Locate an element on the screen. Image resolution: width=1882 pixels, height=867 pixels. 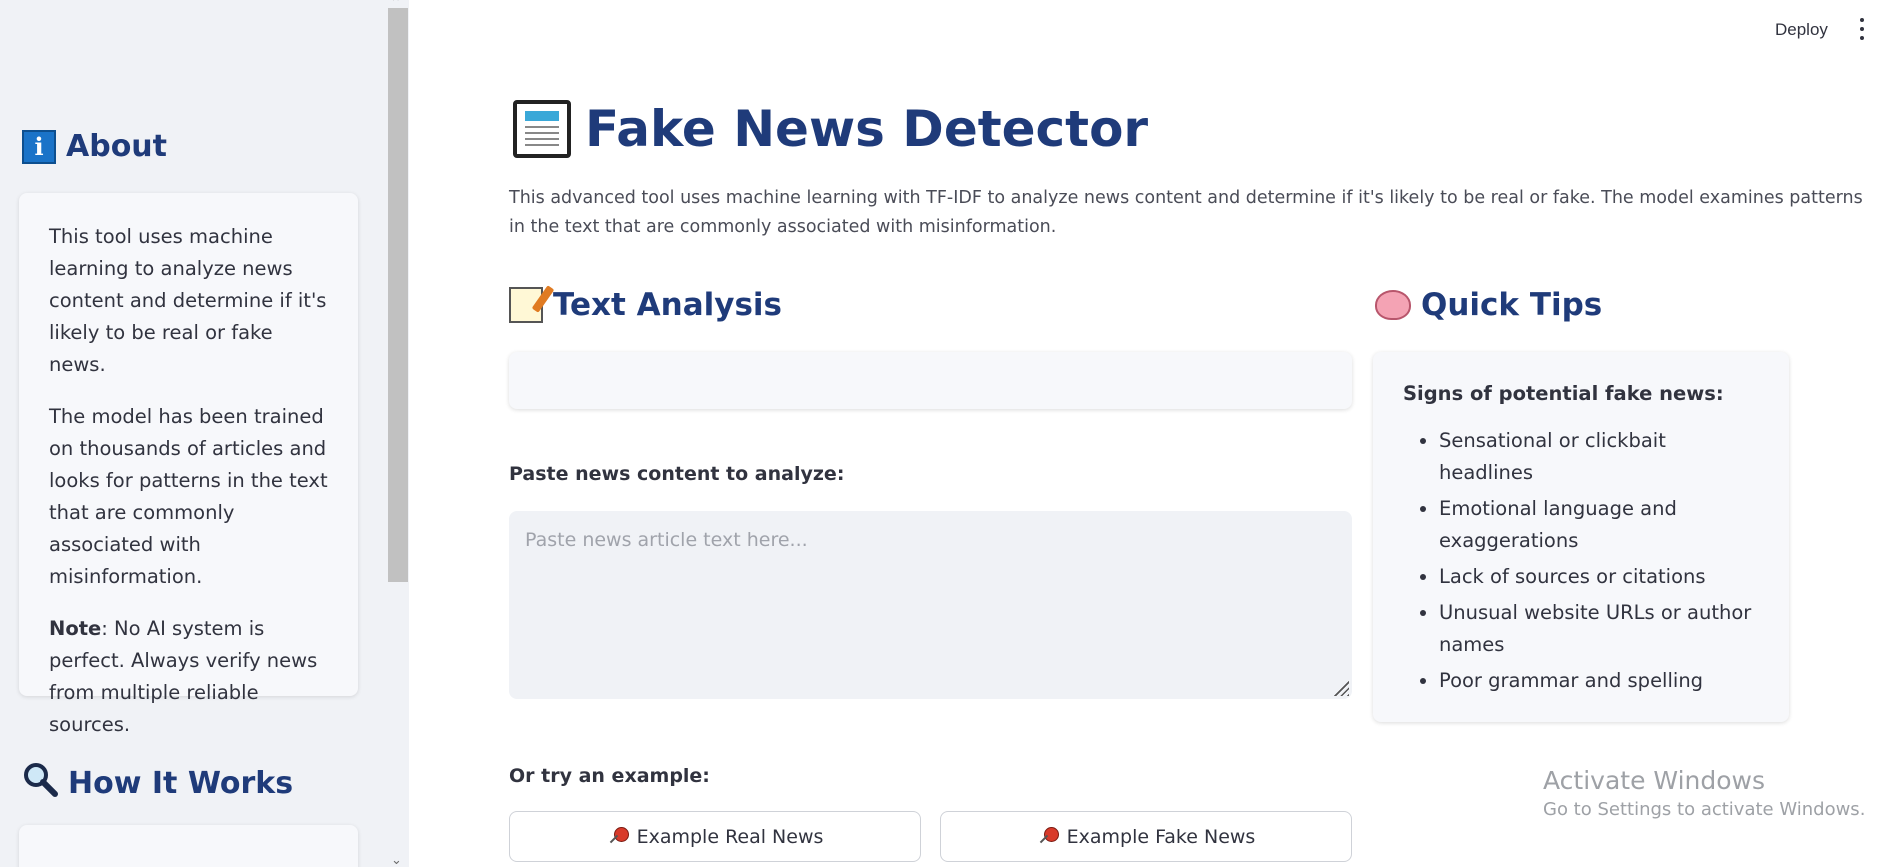
tip-item: Emotional language and exaggerations is located at coordinates (1602, 525).